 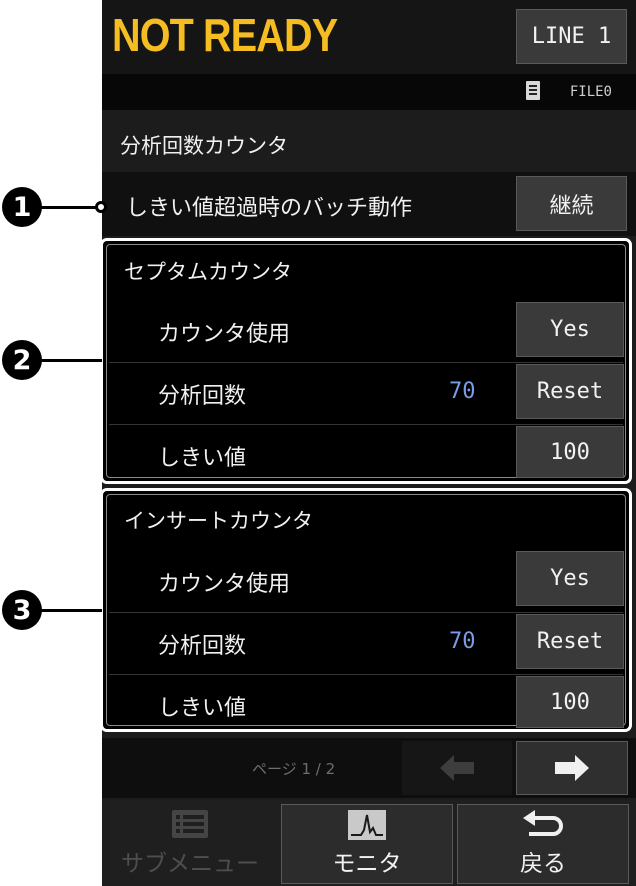 I want to click on callout-2-line, so click(x=71, y=360).